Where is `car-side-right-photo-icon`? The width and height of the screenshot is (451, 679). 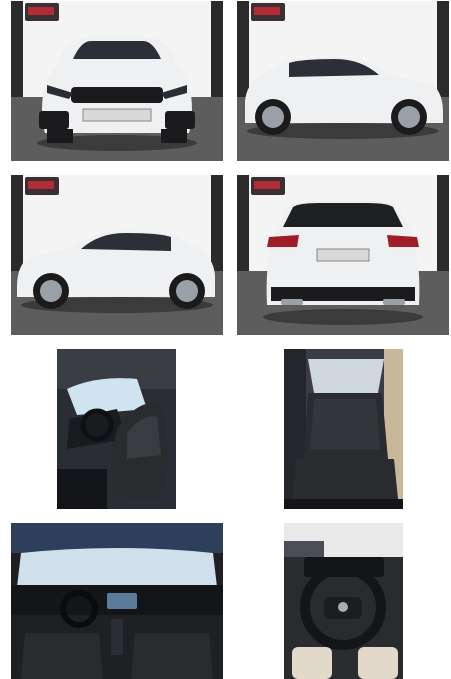 car-side-right-photo-icon is located at coordinates (343, 81).